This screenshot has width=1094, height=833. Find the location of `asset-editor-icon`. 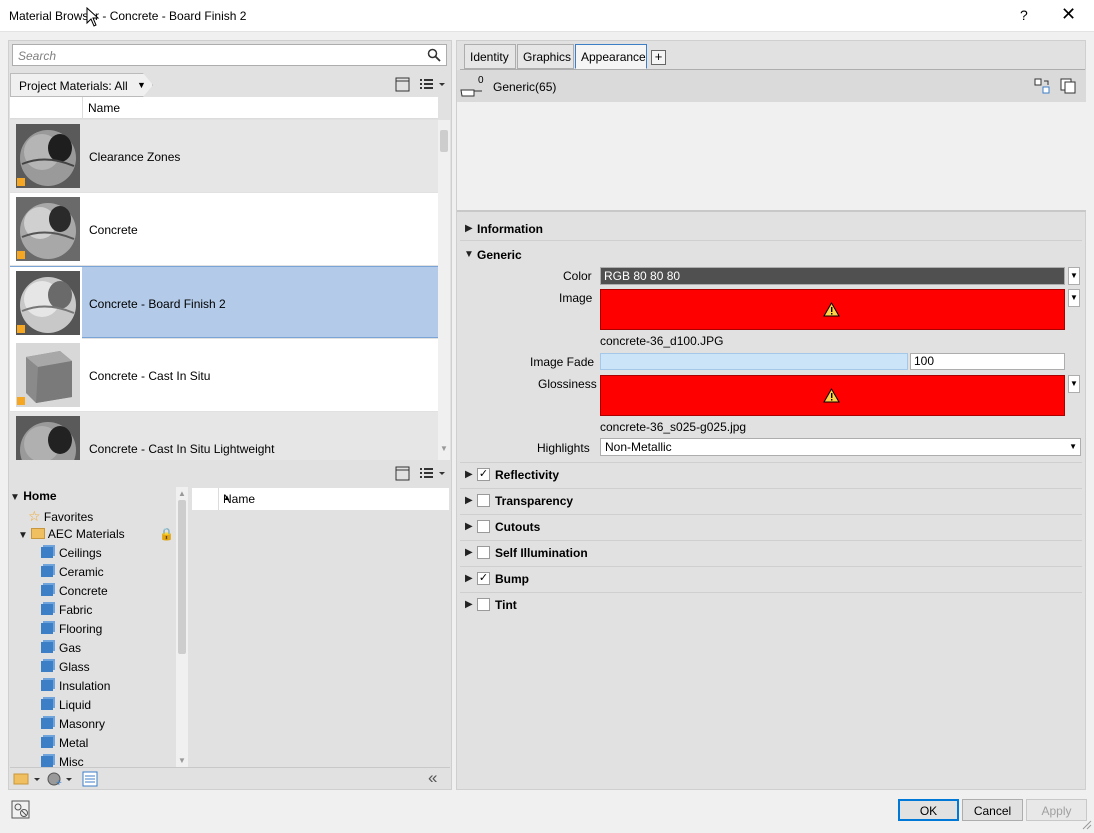

asset-editor-icon is located at coordinates (90, 779).